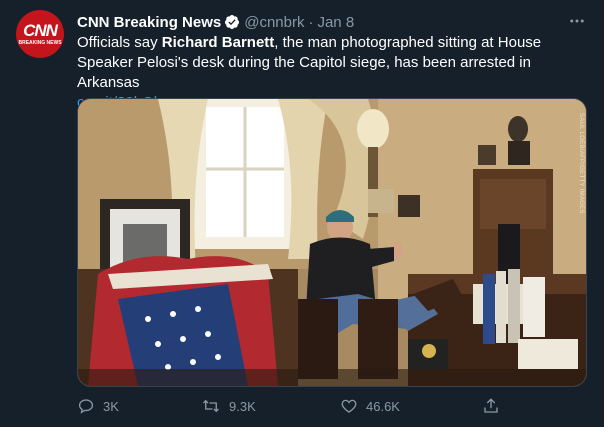 The width and height of the screenshot is (604, 427). Describe the element at coordinates (111, 406) in the screenshot. I see `reply-count: 3K` at that location.